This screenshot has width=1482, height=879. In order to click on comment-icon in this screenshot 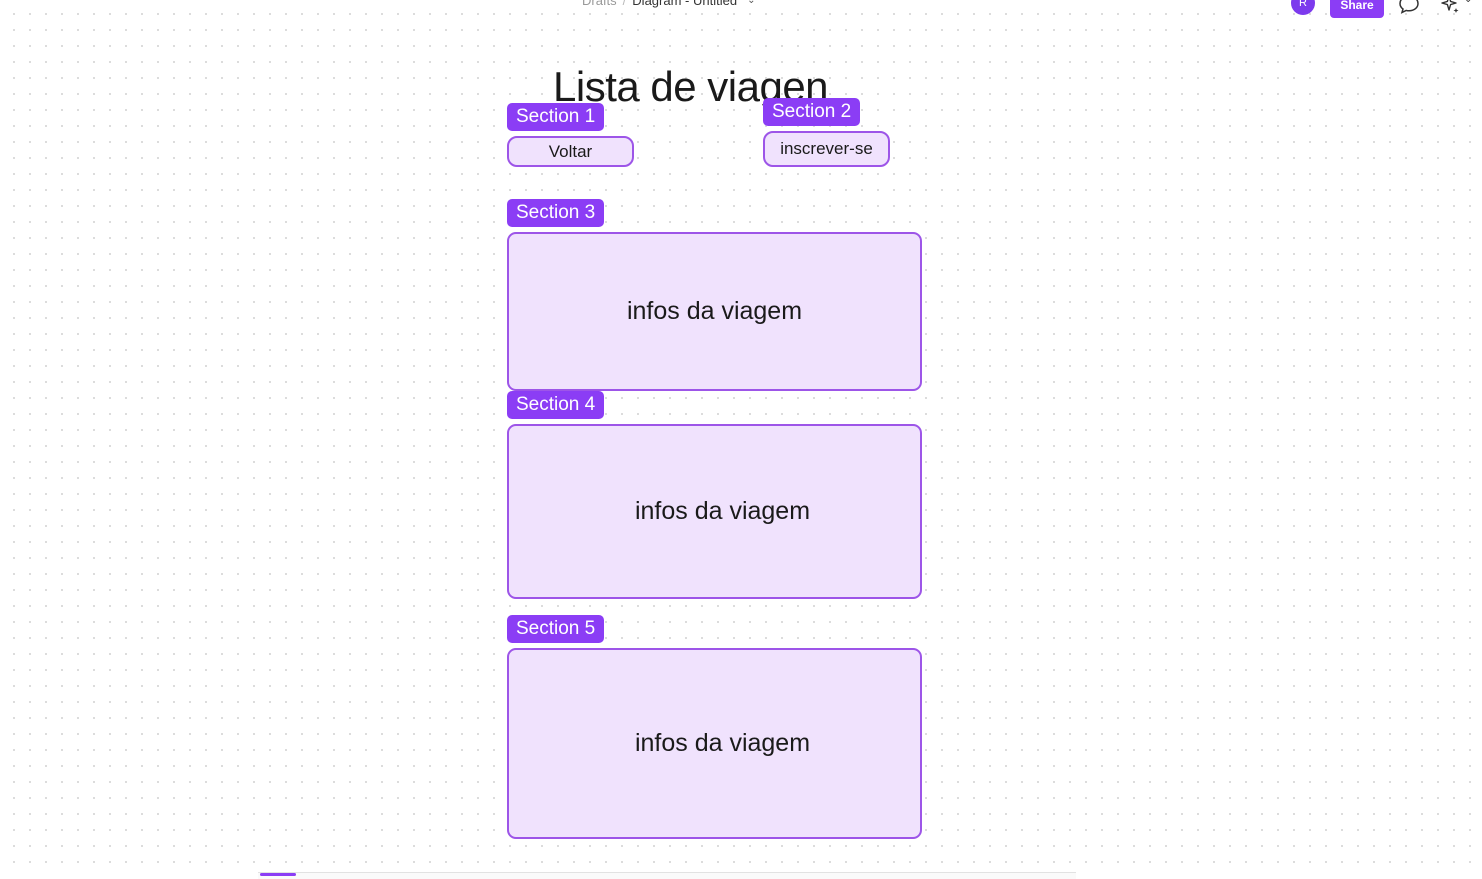, I will do `click(1409, 7)`.